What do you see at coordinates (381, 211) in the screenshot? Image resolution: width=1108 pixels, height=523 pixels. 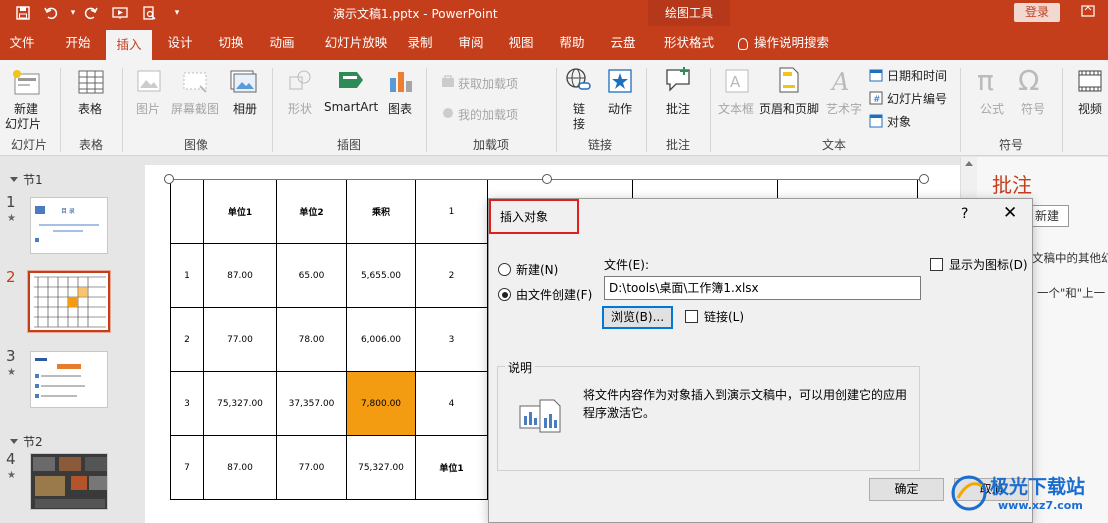 I see `table-cell: 乘积` at bounding box center [381, 211].